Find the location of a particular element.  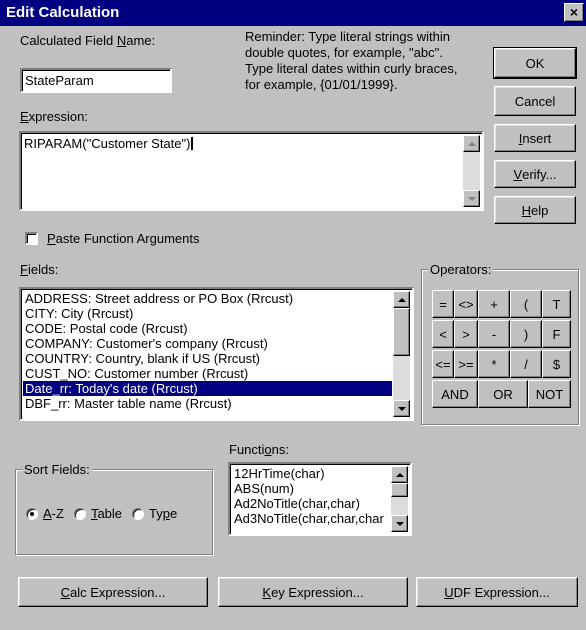

cancel-button: Cancel is located at coordinates (535, 101).